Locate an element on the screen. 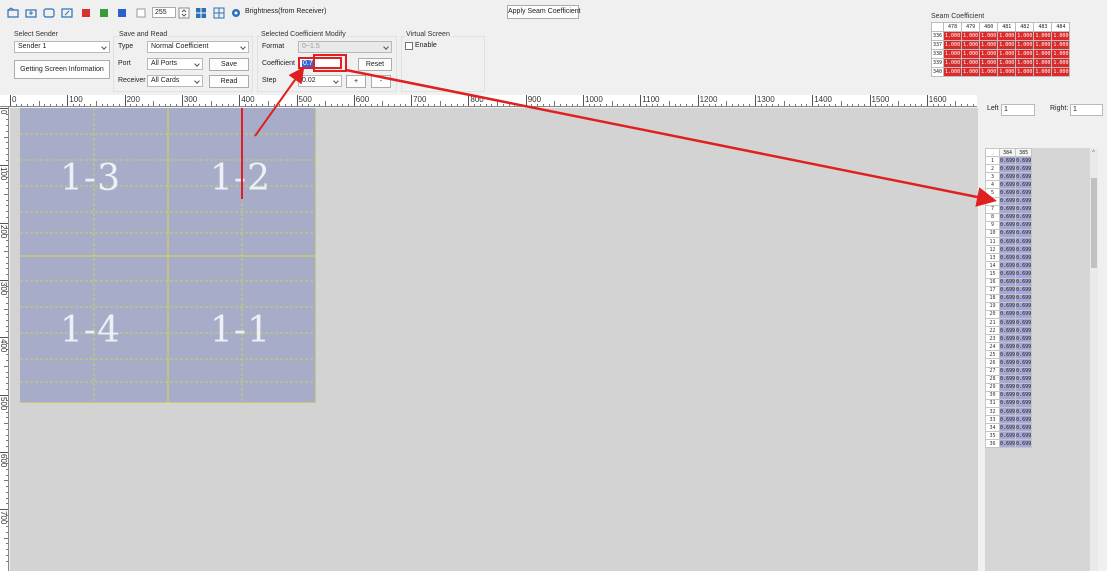 The height and width of the screenshot is (571, 1107). red-square-icon is located at coordinates (86, 13).